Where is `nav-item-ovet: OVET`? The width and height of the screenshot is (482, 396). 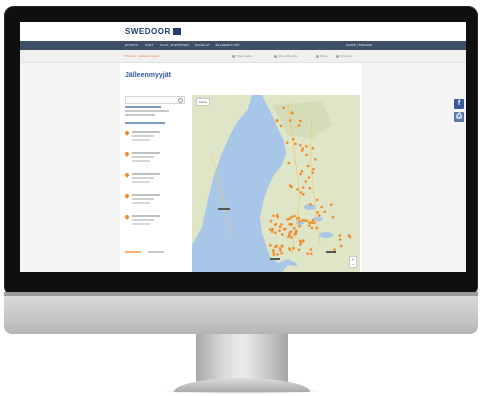 nav-item-ovet: OVET is located at coordinates (149, 45).